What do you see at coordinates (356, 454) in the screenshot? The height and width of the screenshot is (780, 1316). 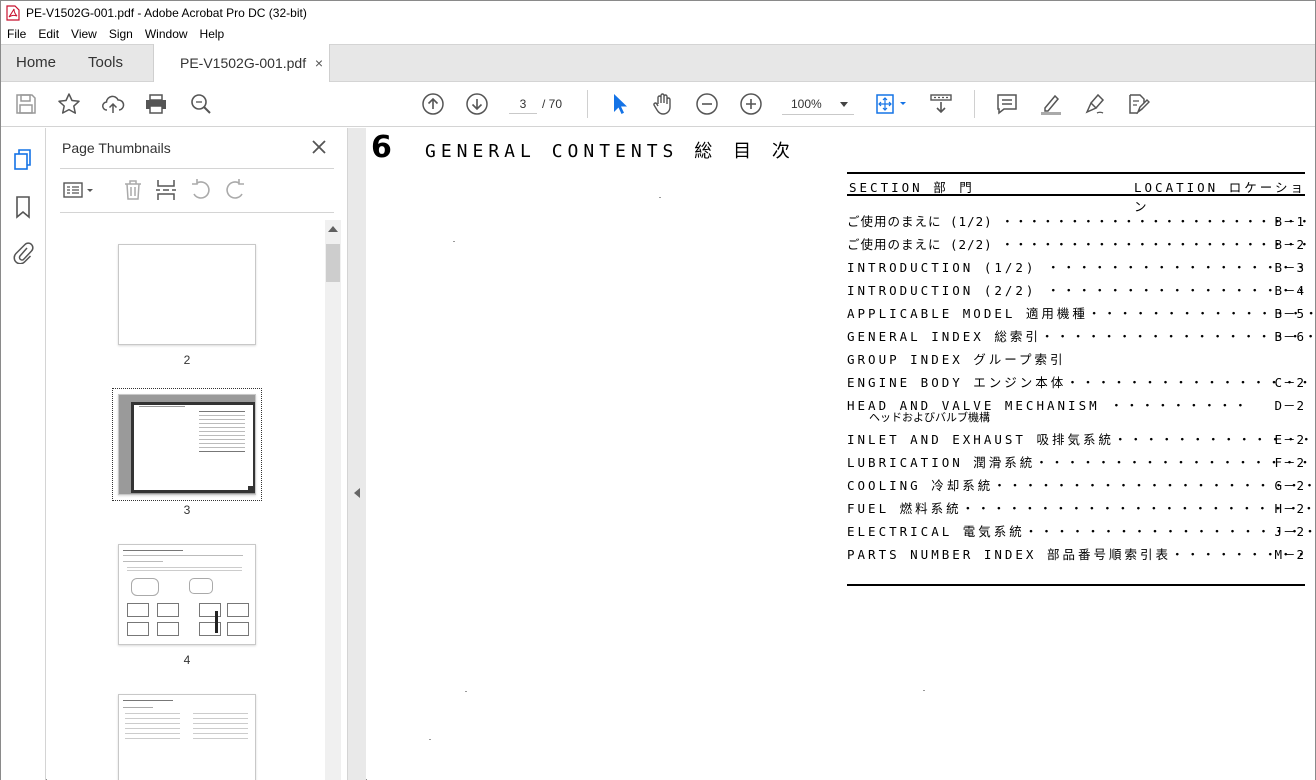 I see `panel-splitter` at bounding box center [356, 454].